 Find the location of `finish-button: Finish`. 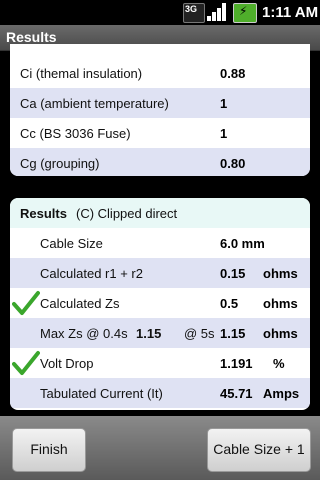

finish-button: Finish is located at coordinates (49, 450).